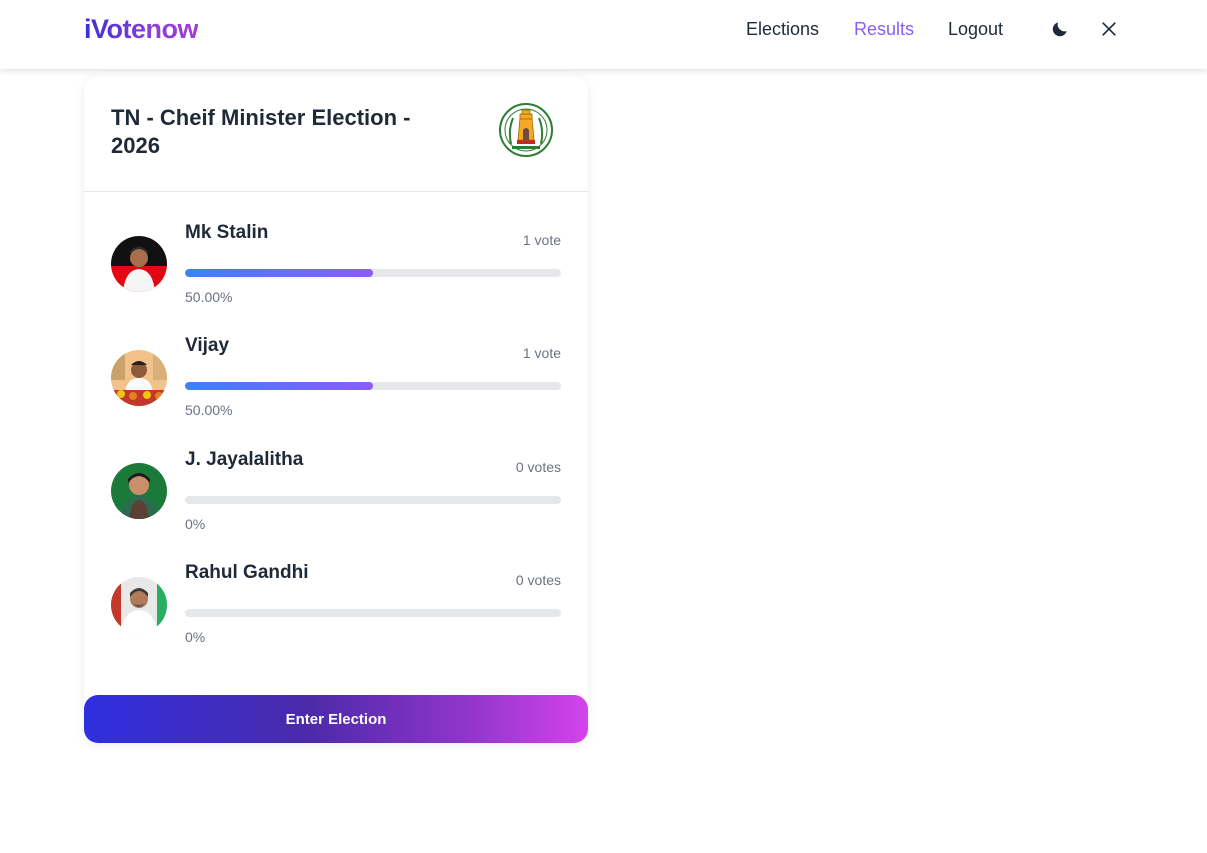  I want to click on election-title: TN - Cheif Minister Election - 2026, so click(261, 131).